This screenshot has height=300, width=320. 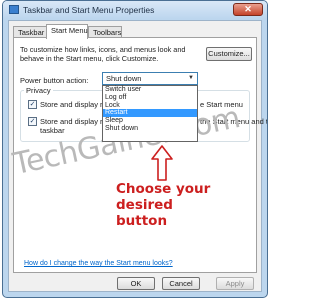 What do you see at coordinates (38, 90) in the screenshot?
I see `privacy-group-label: Privacy` at bounding box center [38, 90].